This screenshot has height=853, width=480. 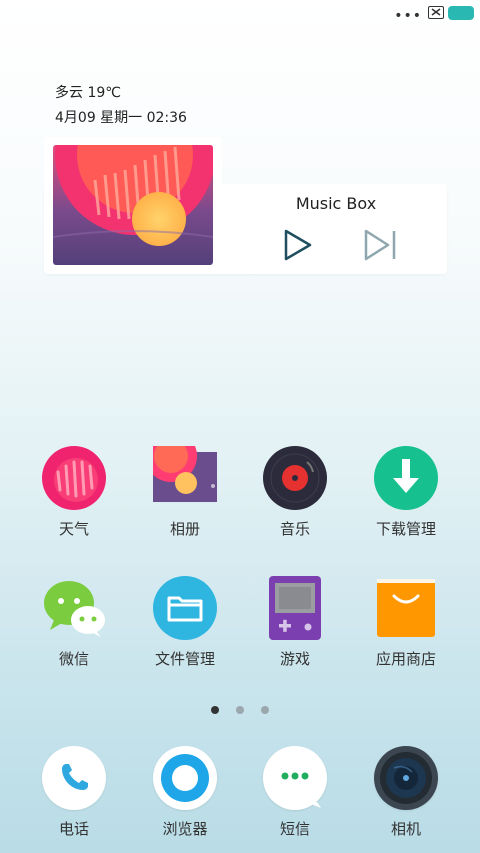 What do you see at coordinates (121, 117) in the screenshot?
I see `datetime-text: 4月09 星期一 02:36` at bounding box center [121, 117].